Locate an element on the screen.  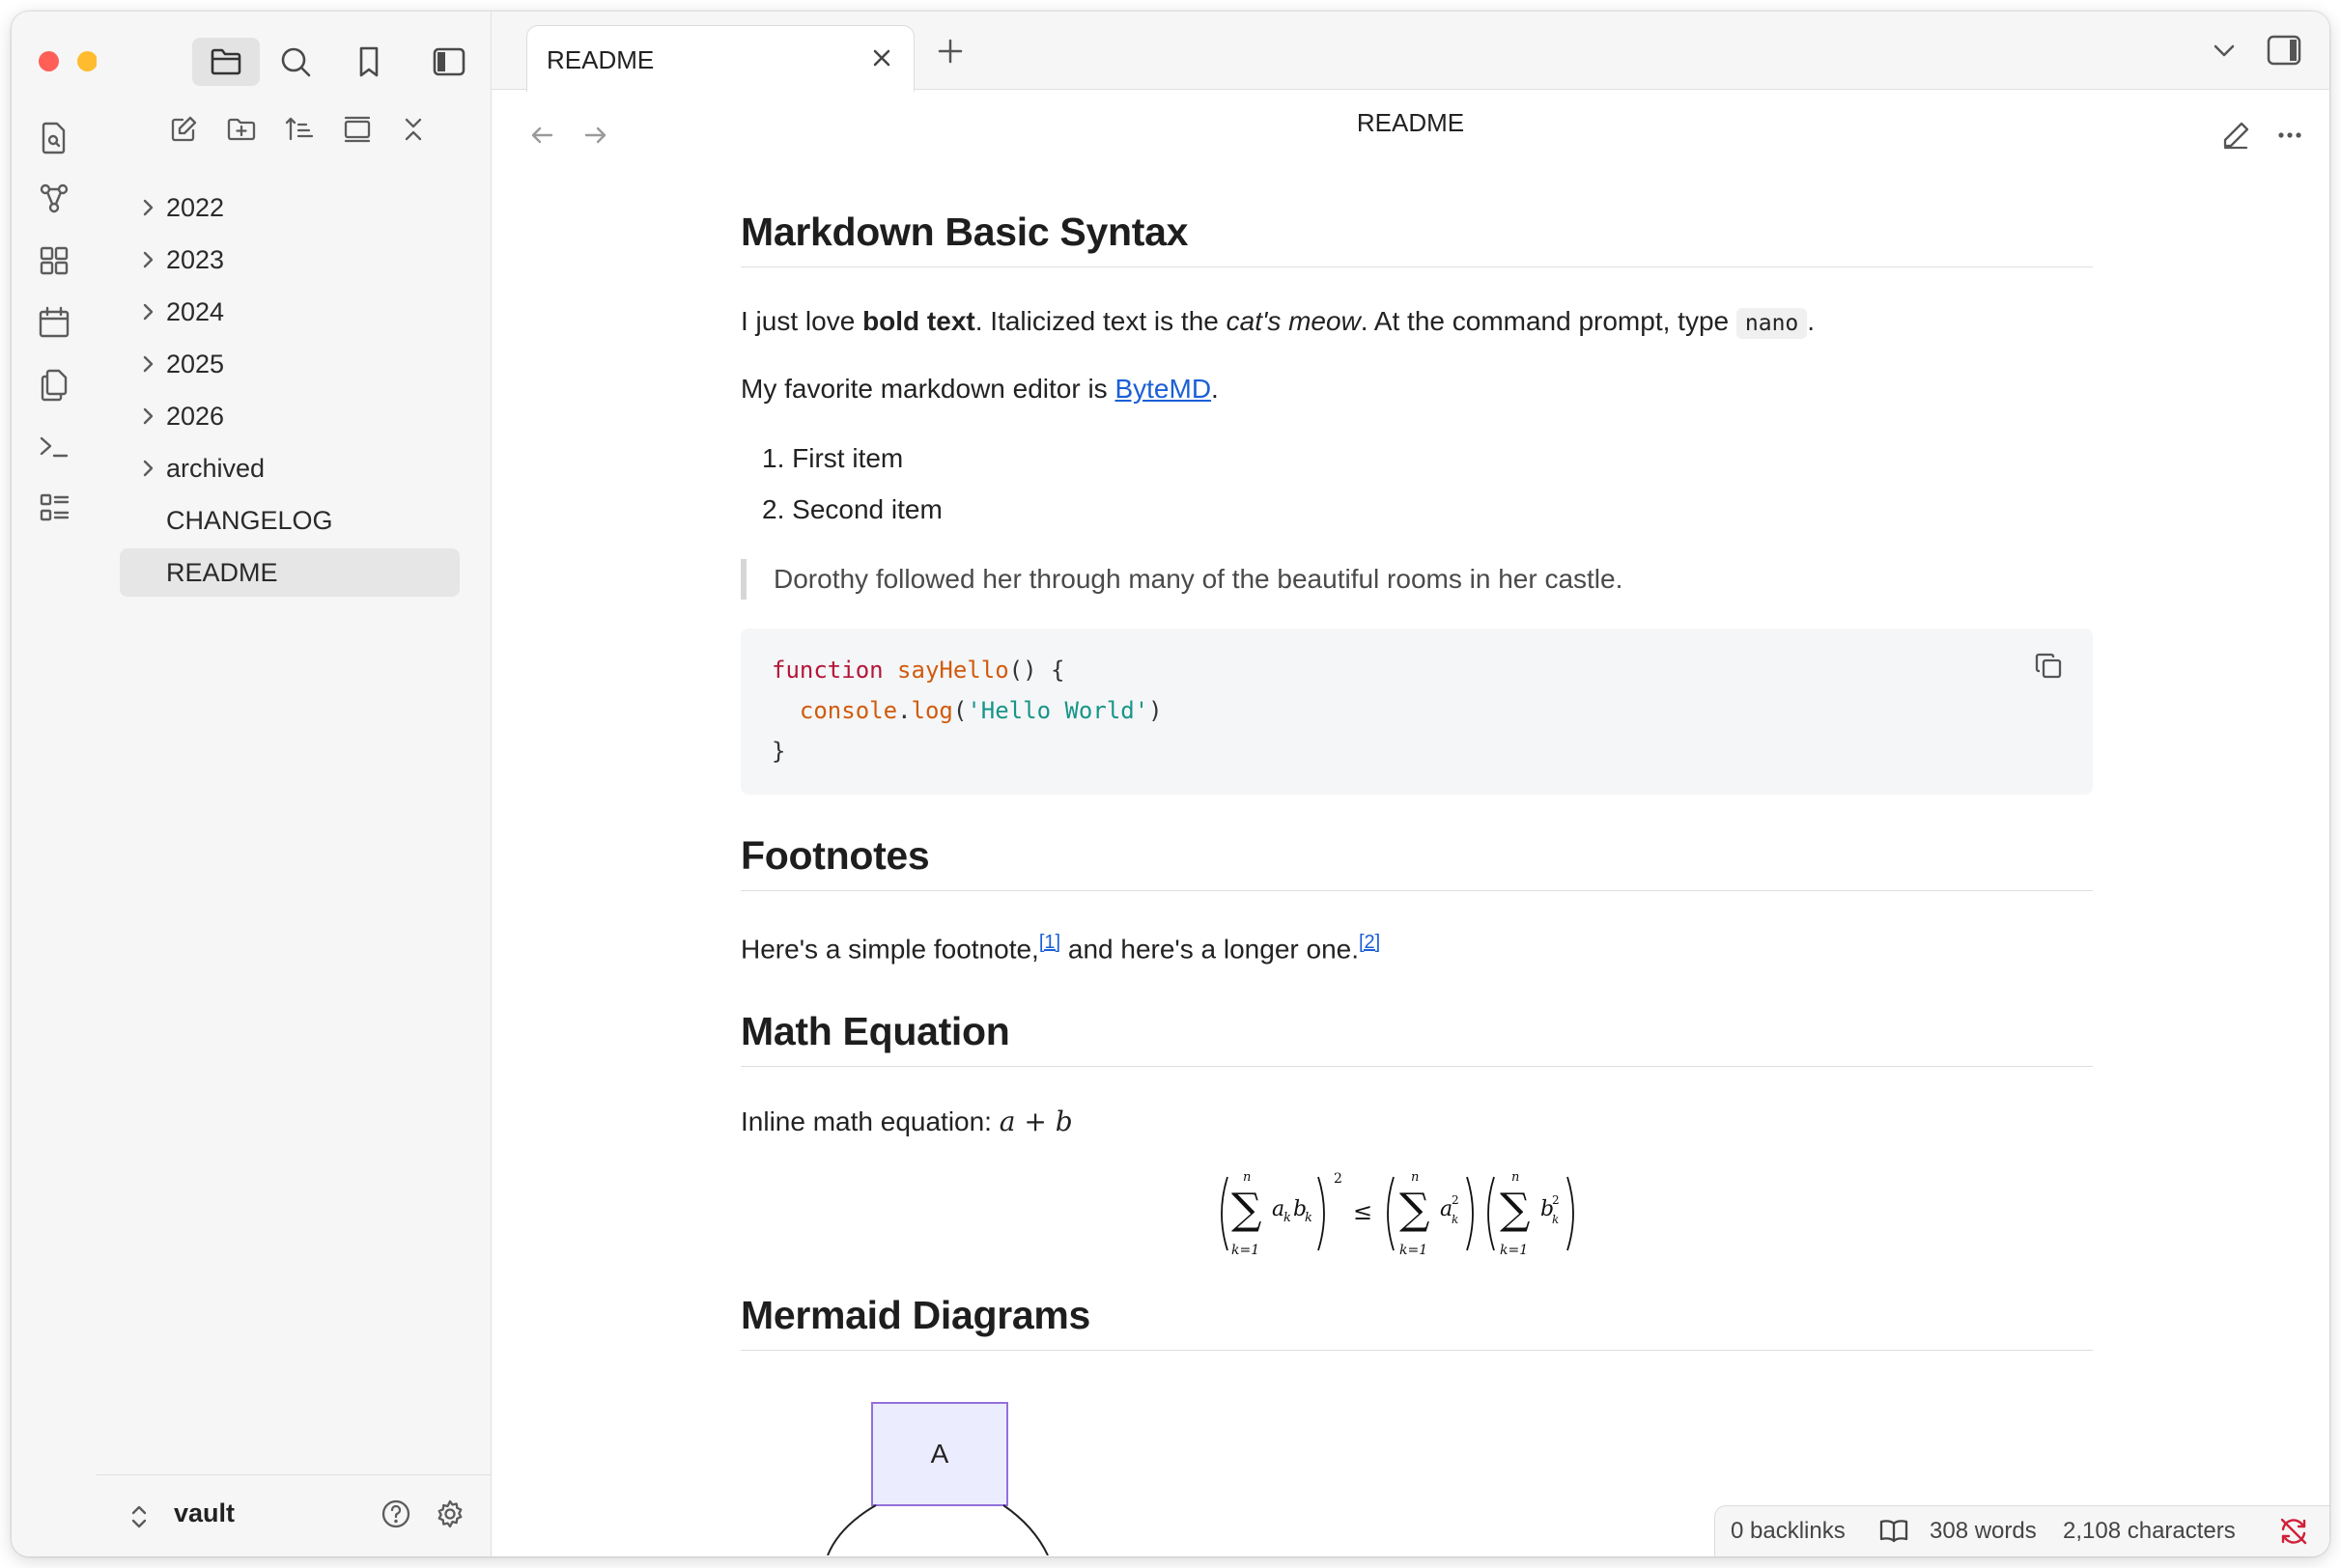
file-item: README is located at coordinates (290, 573).